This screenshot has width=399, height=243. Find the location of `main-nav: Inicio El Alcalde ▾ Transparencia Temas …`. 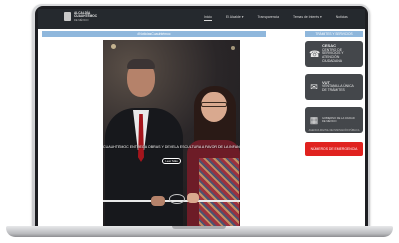

main-nav: Inicio El Alcalde ▾ Transparencia Temas … is located at coordinates (276, 18).